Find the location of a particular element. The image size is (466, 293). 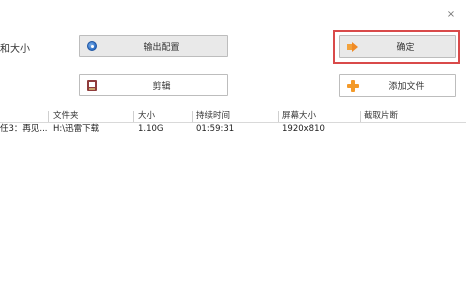

output-config-label: 输出配置 is located at coordinates (161, 47).